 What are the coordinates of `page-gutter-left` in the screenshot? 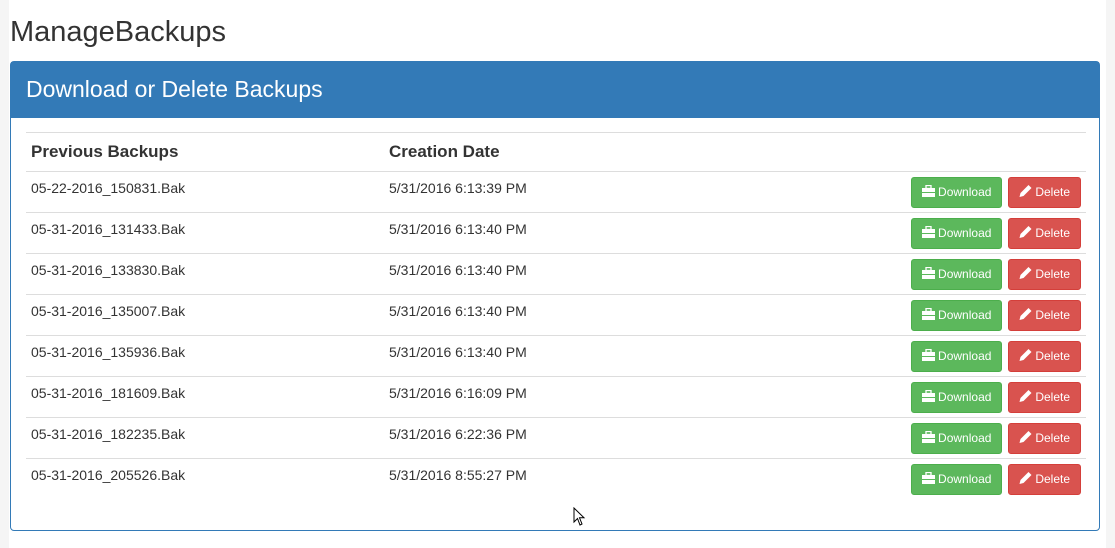 It's located at (4, 274).